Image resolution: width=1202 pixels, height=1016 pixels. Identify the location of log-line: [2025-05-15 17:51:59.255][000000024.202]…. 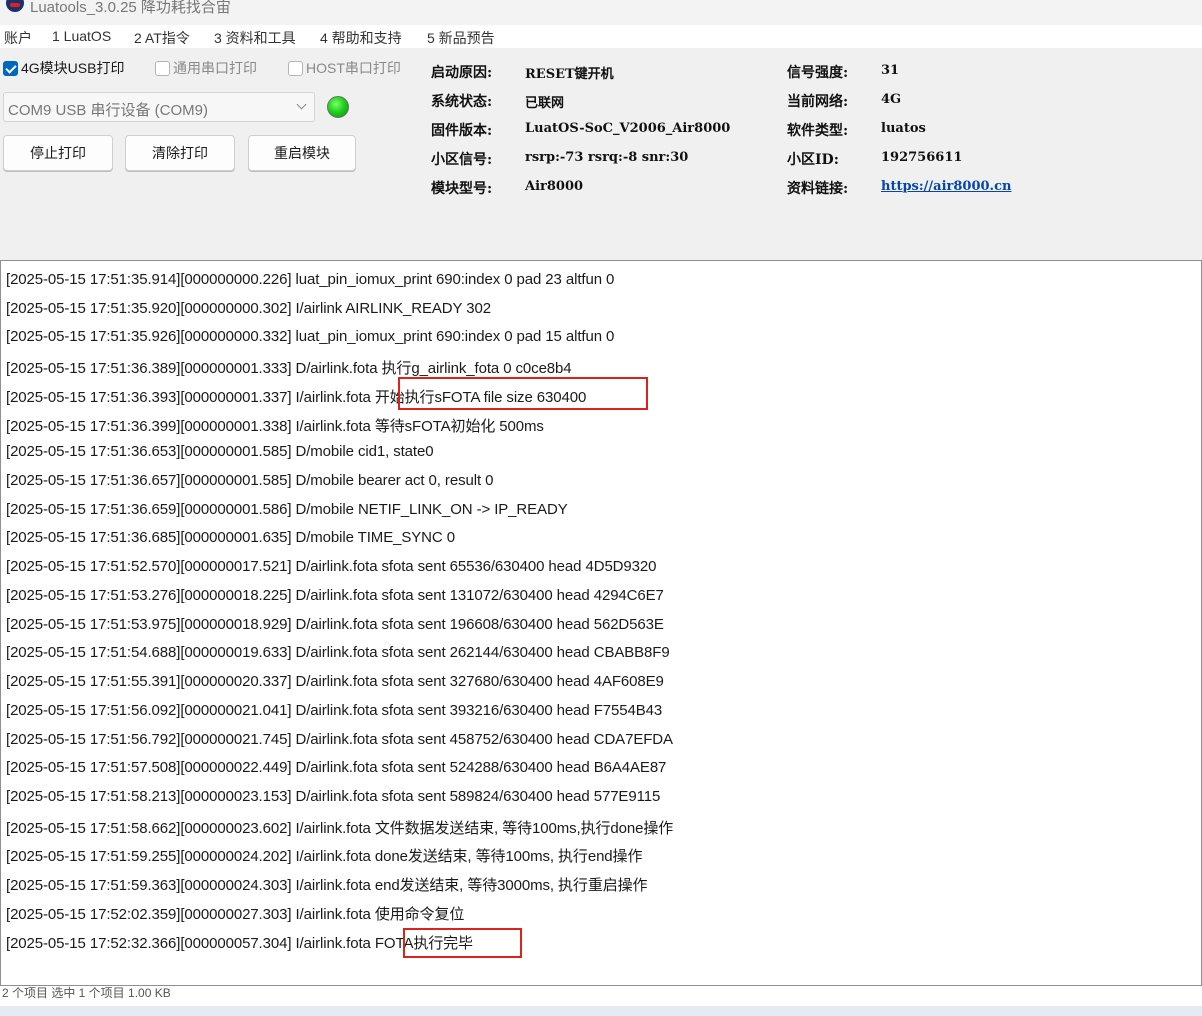
(324, 856).